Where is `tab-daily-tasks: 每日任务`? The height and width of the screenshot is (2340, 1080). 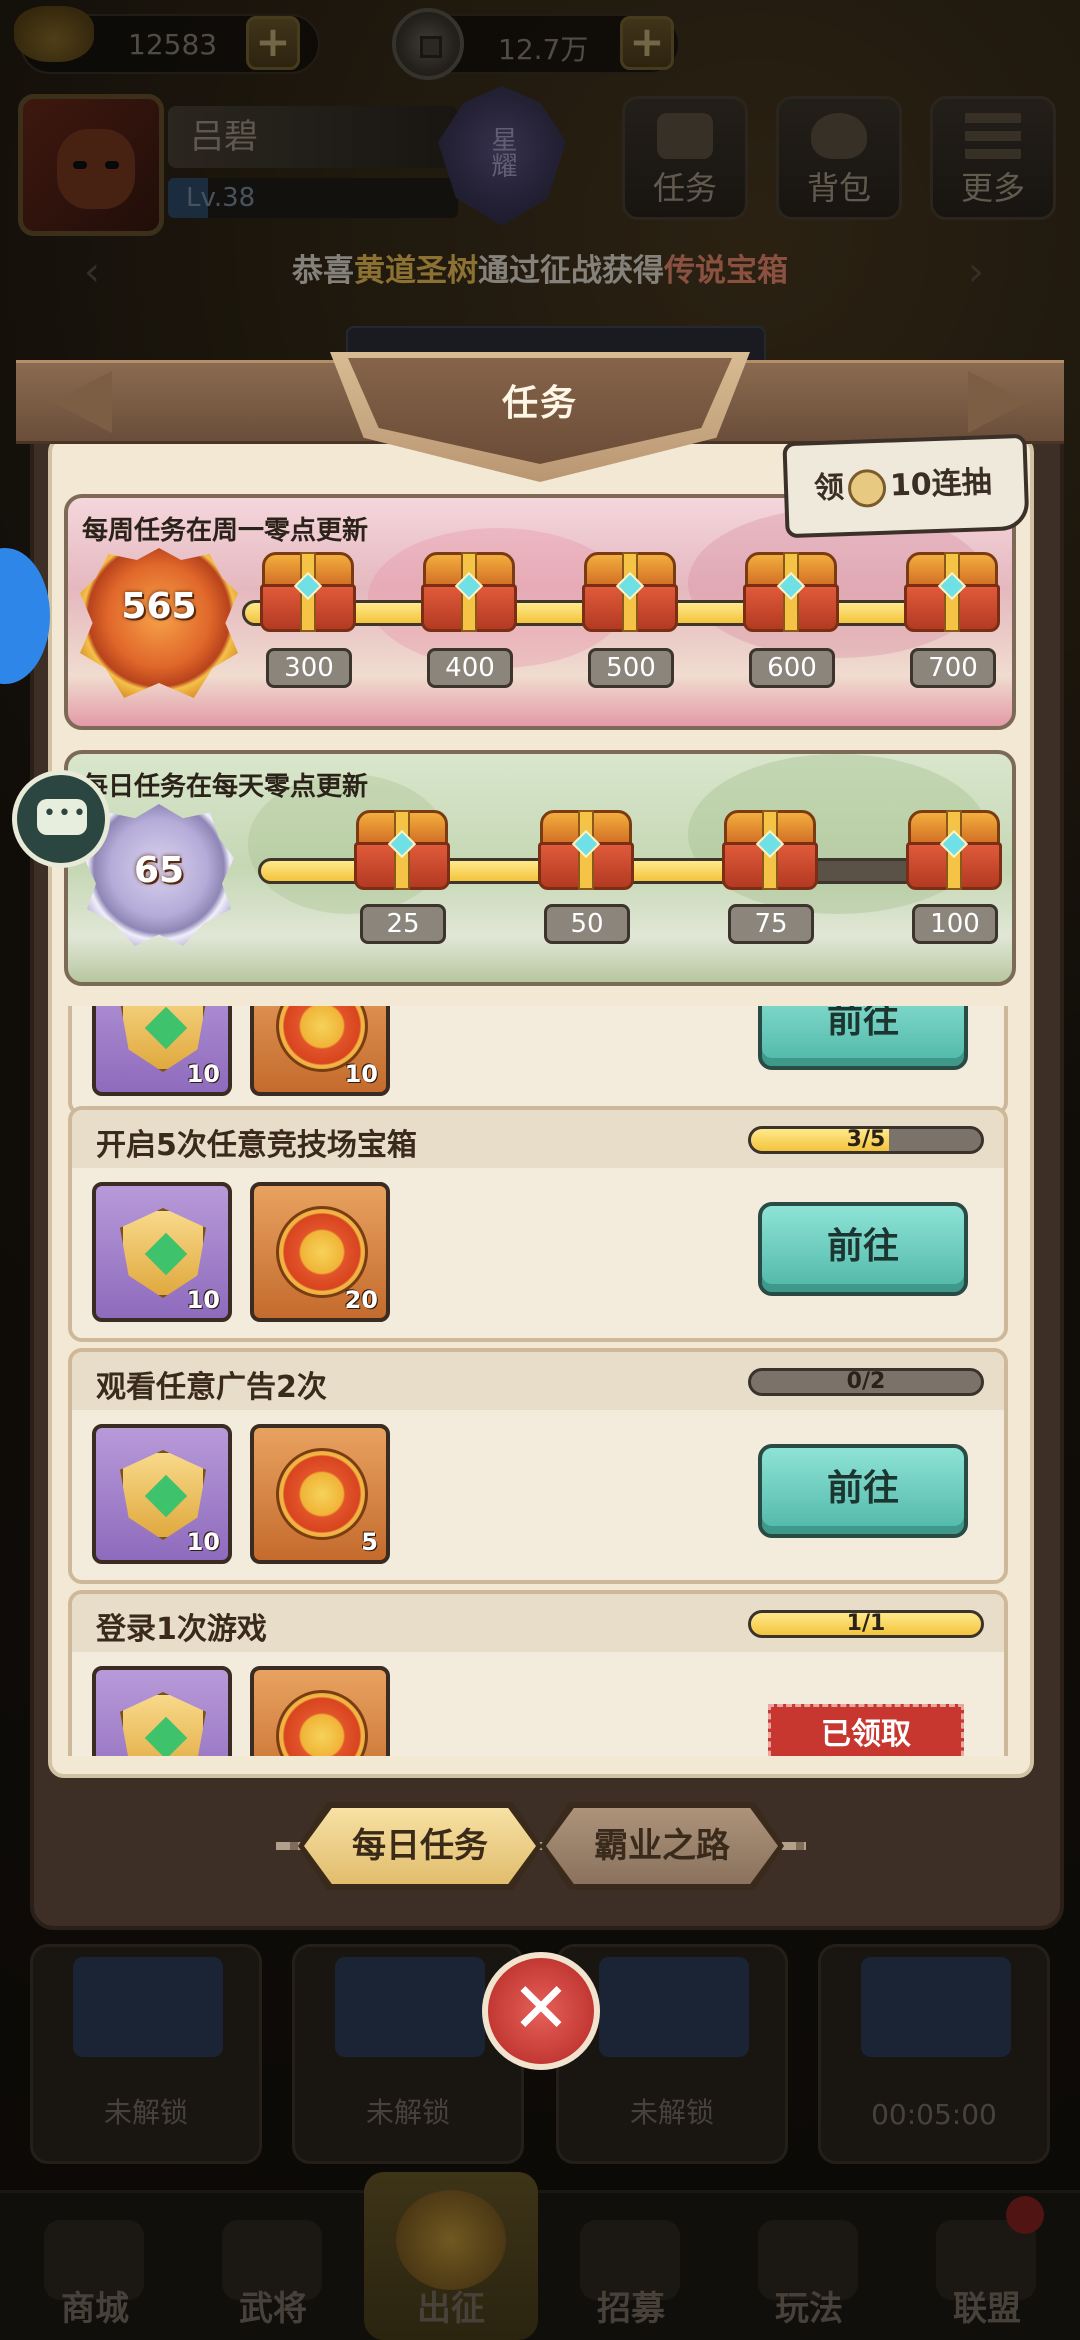 tab-daily-tasks: 每日任务 is located at coordinates (420, 1846).